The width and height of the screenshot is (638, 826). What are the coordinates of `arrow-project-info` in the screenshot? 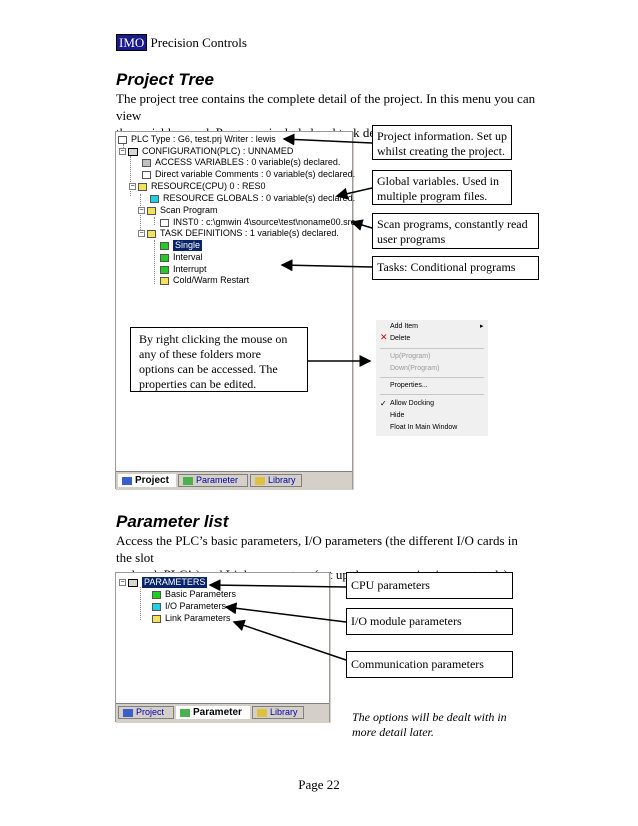 It's located at (327, 139).